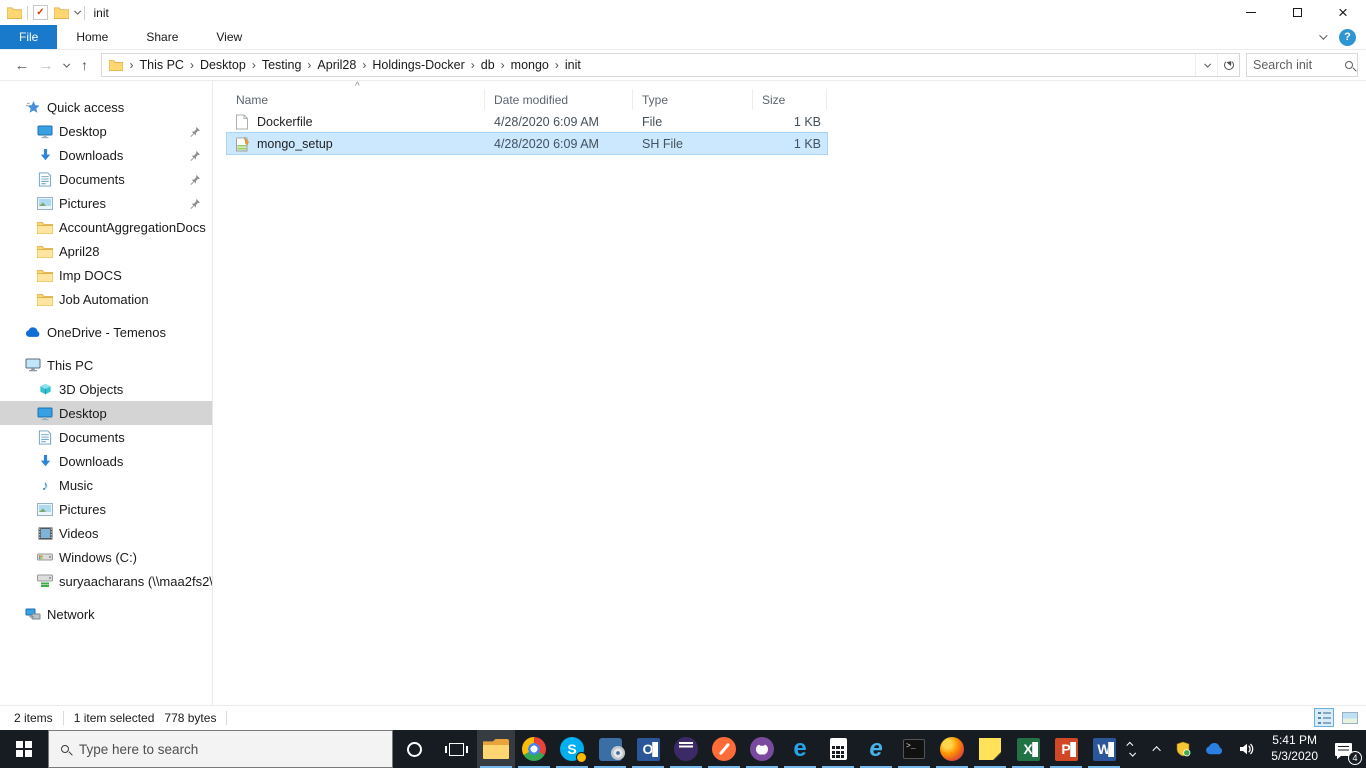 The width and height of the screenshot is (1366, 768). Describe the element at coordinates (693, 99) in the screenshot. I see `column-header-type: Type` at that location.